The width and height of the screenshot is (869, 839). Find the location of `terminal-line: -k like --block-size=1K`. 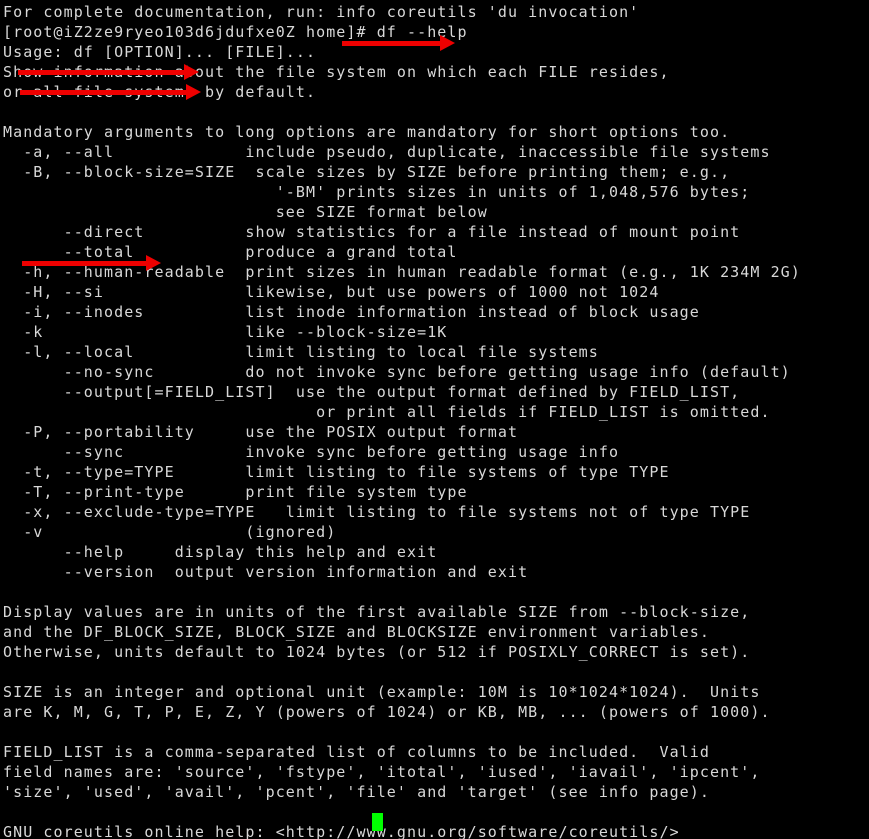

terminal-line: -k like --block-size=1K is located at coordinates (225, 332).